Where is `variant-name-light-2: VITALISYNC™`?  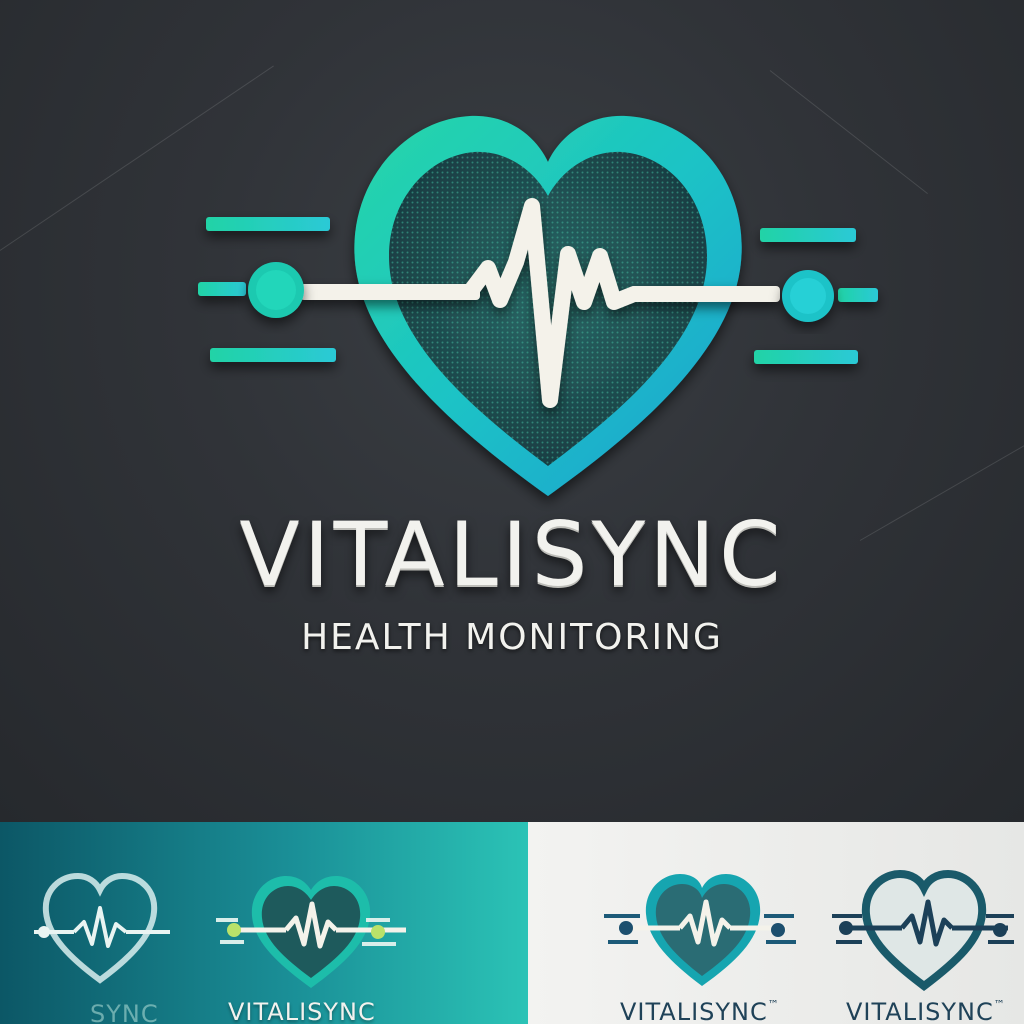 variant-name-light-2: VITALISYNC™ is located at coordinates (926, 1011).